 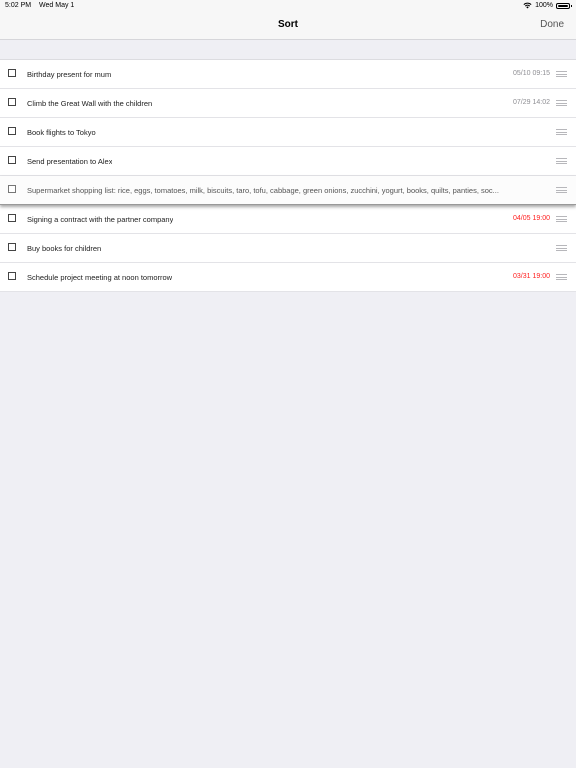 I want to click on battery-percent: 100%, so click(x=544, y=5).